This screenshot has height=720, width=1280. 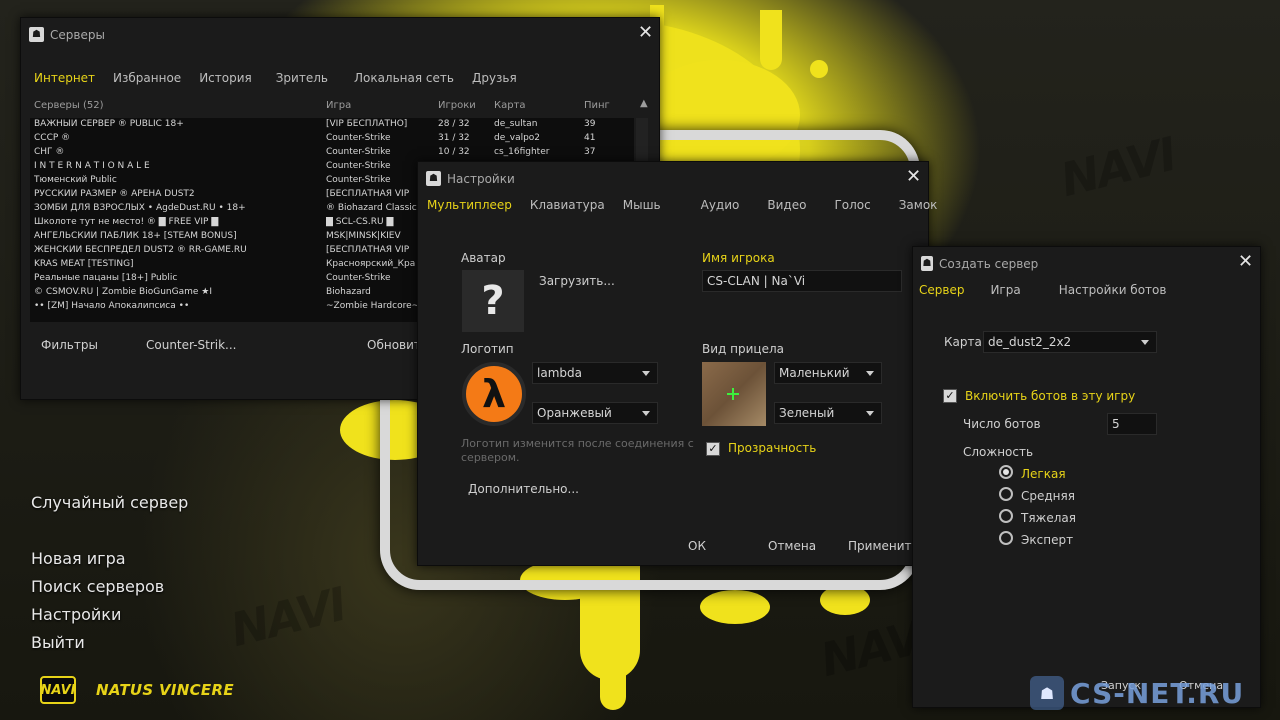 I want to click on tab-voice: Голос, so click(x=852, y=205).